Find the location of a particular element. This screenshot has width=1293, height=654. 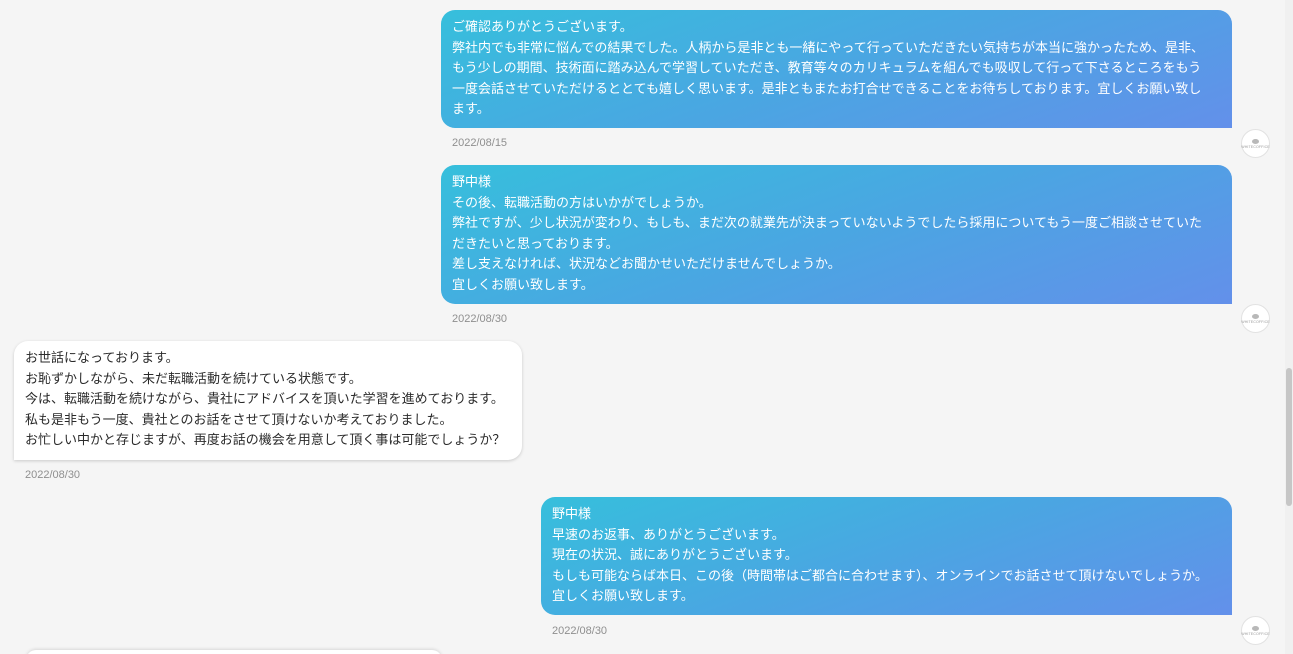

message-line: その後、転職活動の方はいかがでしょうか。 is located at coordinates (582, 203).